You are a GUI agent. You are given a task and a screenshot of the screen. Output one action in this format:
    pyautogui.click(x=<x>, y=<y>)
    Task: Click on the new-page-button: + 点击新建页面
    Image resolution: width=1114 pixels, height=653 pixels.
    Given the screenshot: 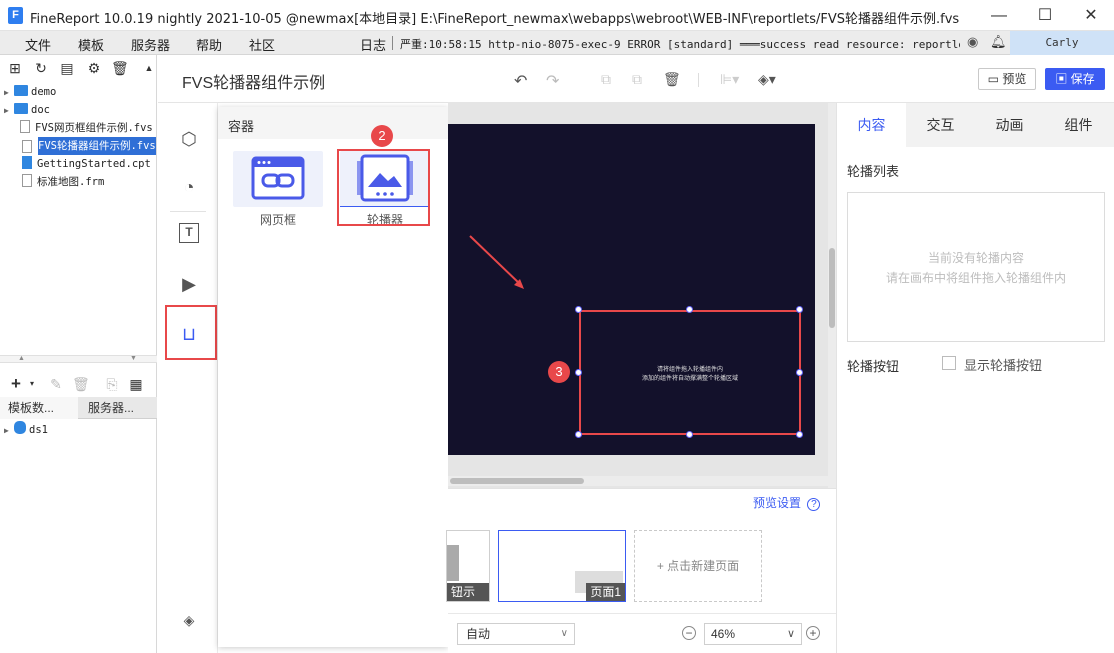 What is the action you would take?
    pyautogui.click(x=698, y=566)
    